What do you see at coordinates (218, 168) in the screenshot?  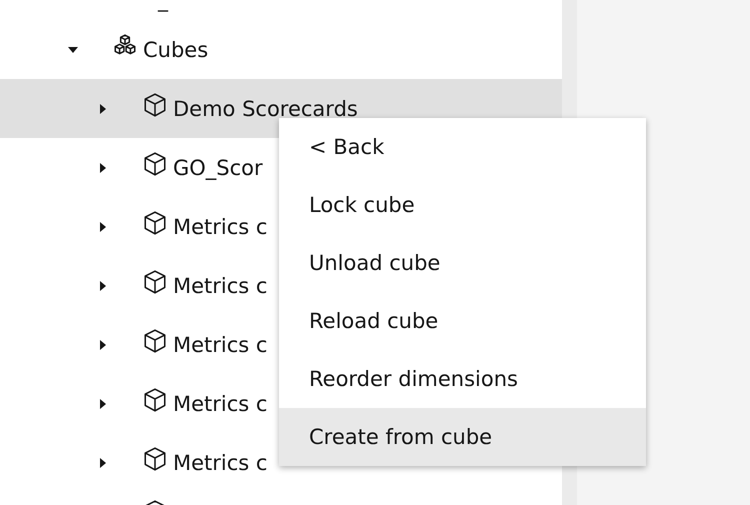 I see `tree-label: GO_Scor` at bounding box center [218, 168].